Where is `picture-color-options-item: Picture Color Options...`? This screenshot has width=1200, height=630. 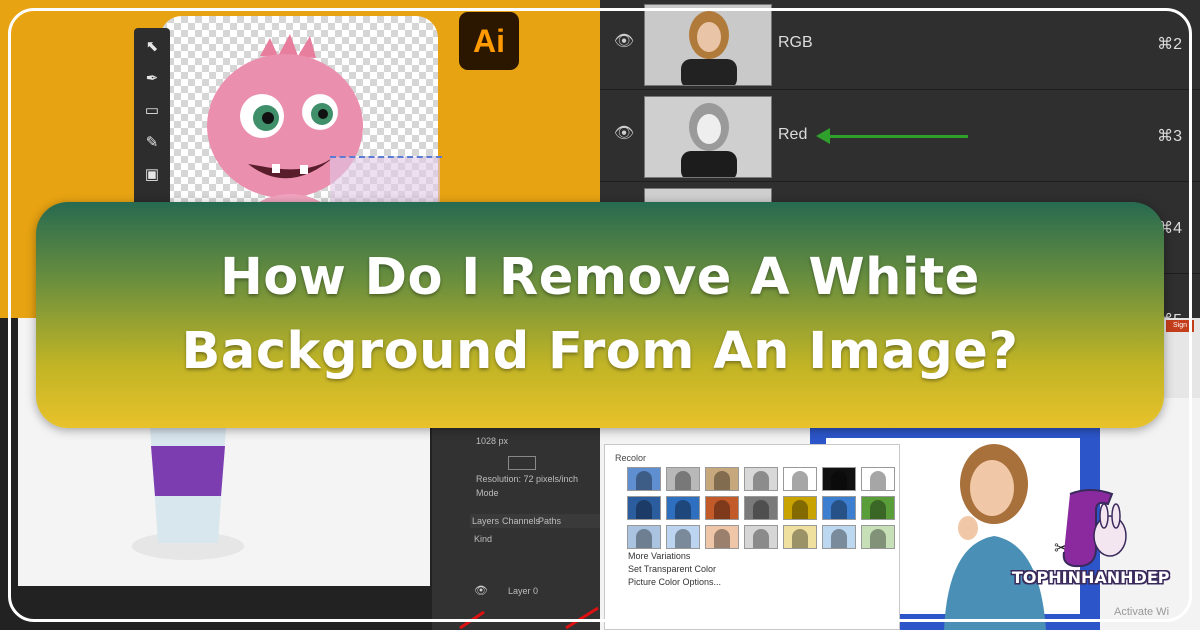 picture-color-options-item: Picture Color Options... is located at coordinates (667, 582).